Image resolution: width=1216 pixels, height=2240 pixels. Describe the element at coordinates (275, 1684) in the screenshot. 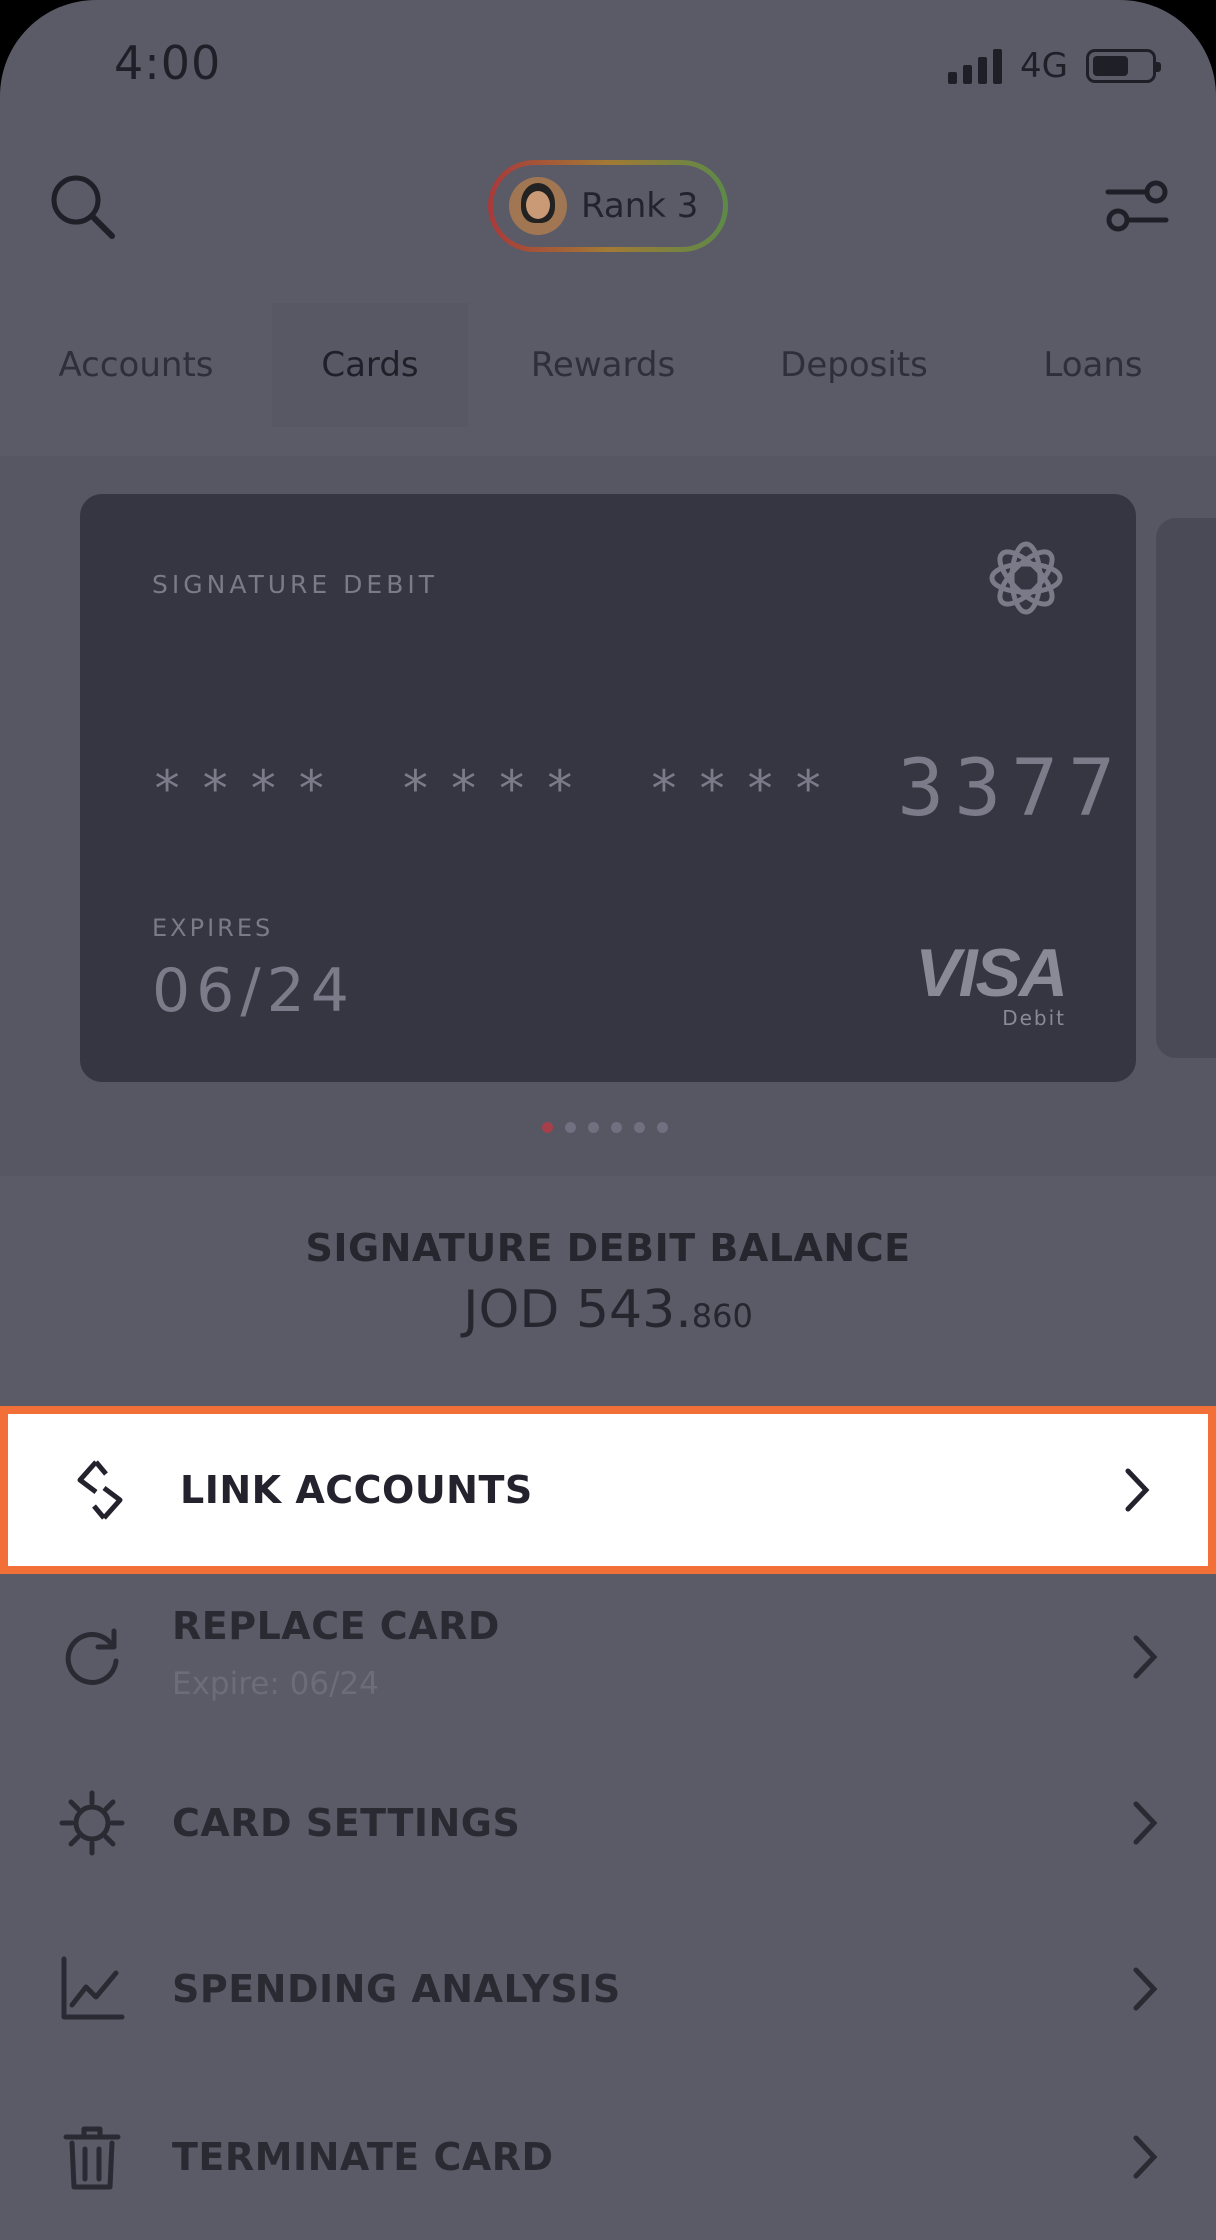

I see `replace-card-expiry: Expire: 06/24` at that location.